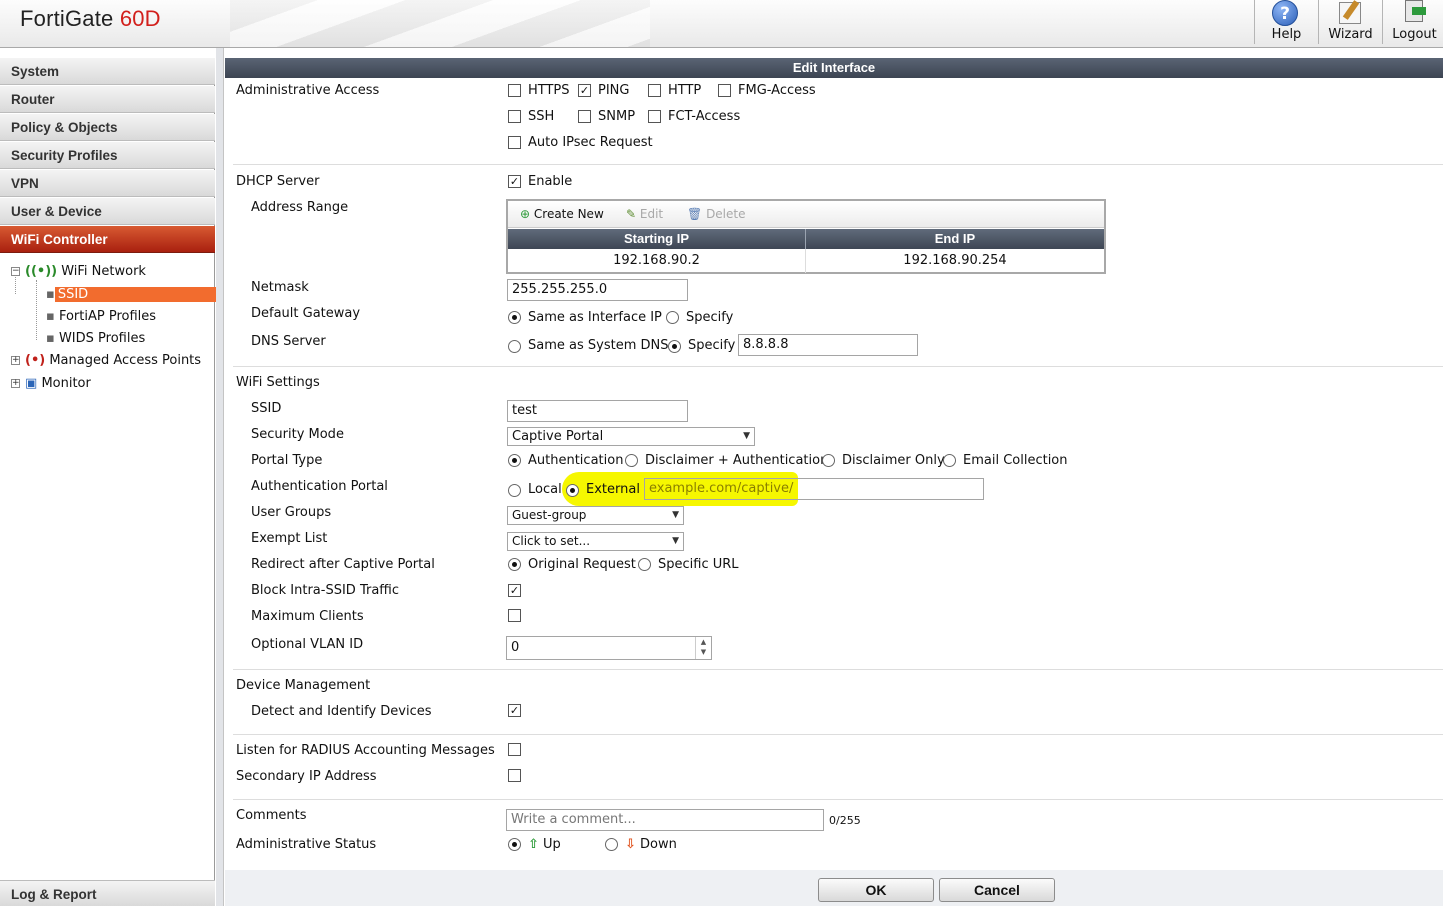 The width and height of the screenshot is (1443, 906). What do you see at coordinates (78, 272) in the screenshot?
I see `tree-wifi-network: − ((•)) WiFi Network` at bounding box center [78, 272].